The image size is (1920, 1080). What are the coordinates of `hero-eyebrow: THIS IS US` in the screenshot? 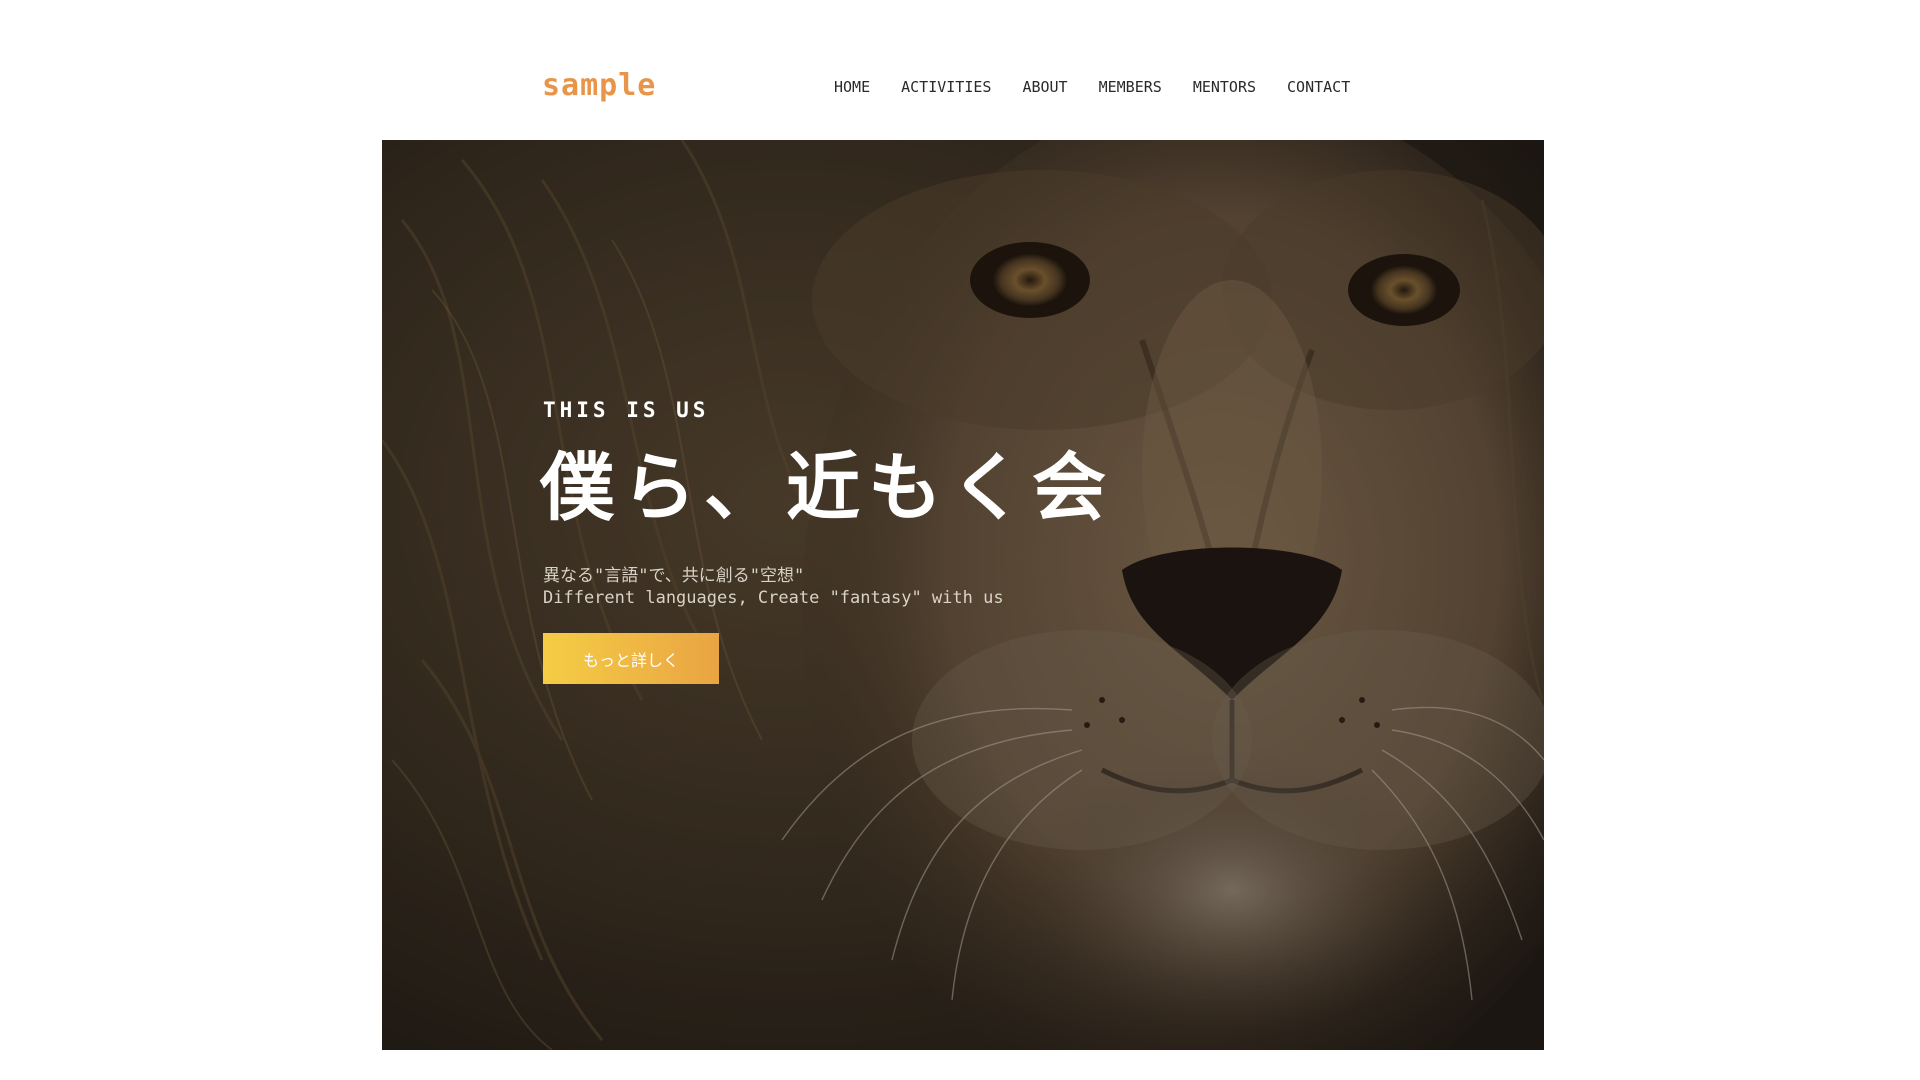 It's located at (626, 410).